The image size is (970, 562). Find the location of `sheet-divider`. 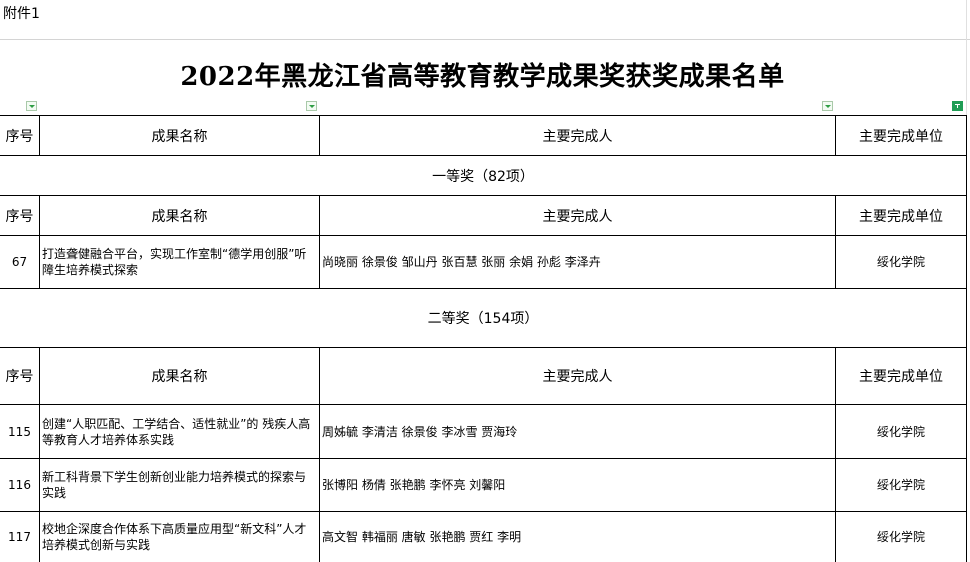

sheet-divider is located at coordinates (485, 39).